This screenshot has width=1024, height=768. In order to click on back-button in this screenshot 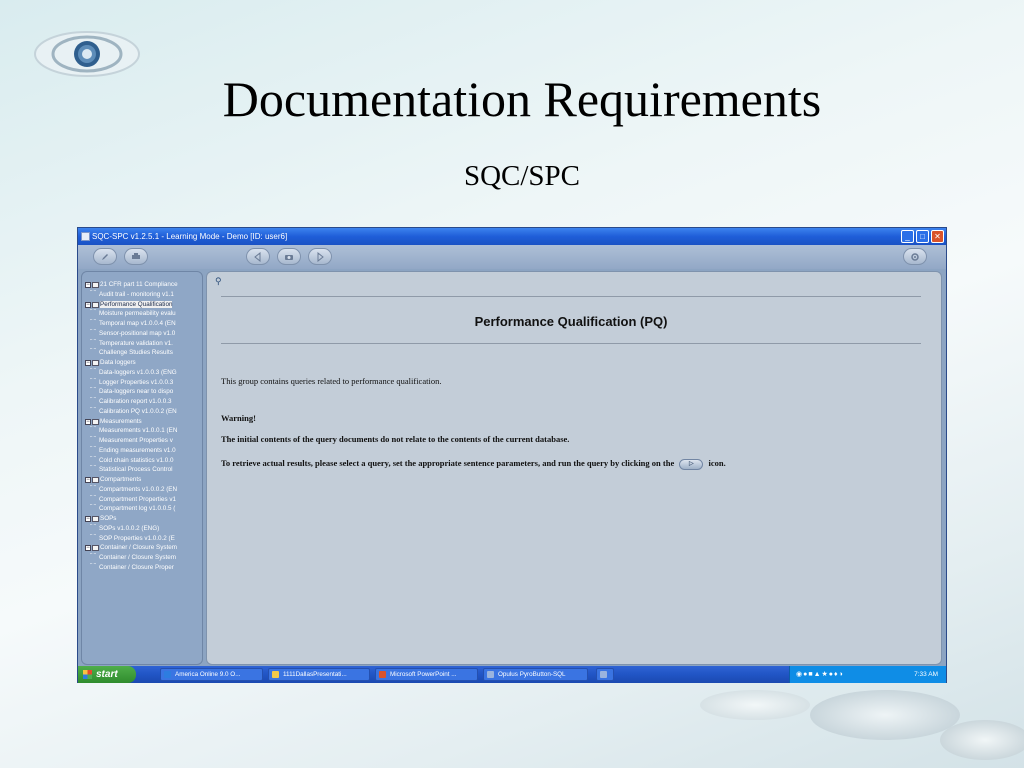, I will do `click(258, 256)`.